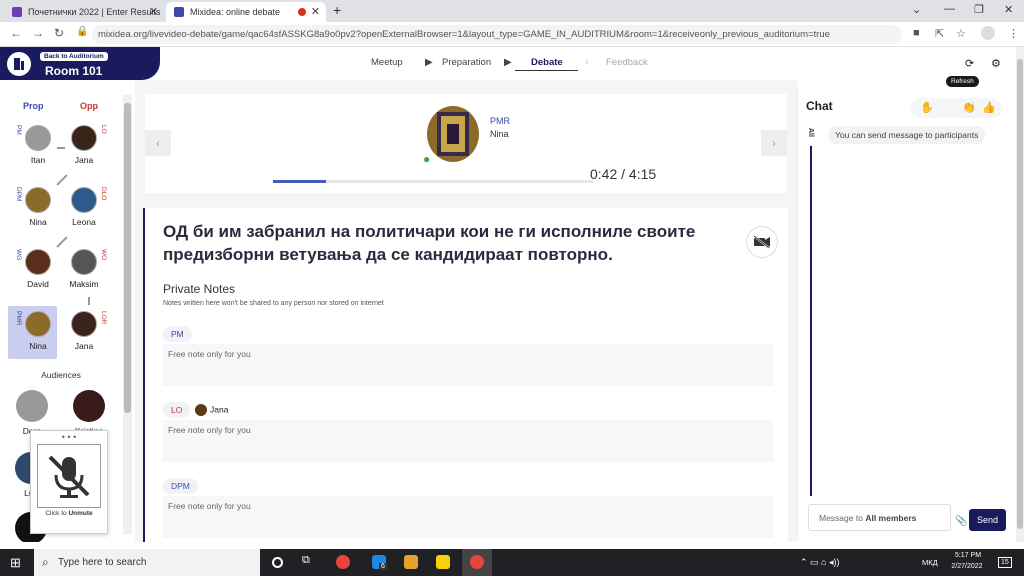 The height and width of the screenshot is (576, 1024). Describe the element at coordinates (82, 31) in the screenshot. I see `lock-icon: 🔒` at that location.